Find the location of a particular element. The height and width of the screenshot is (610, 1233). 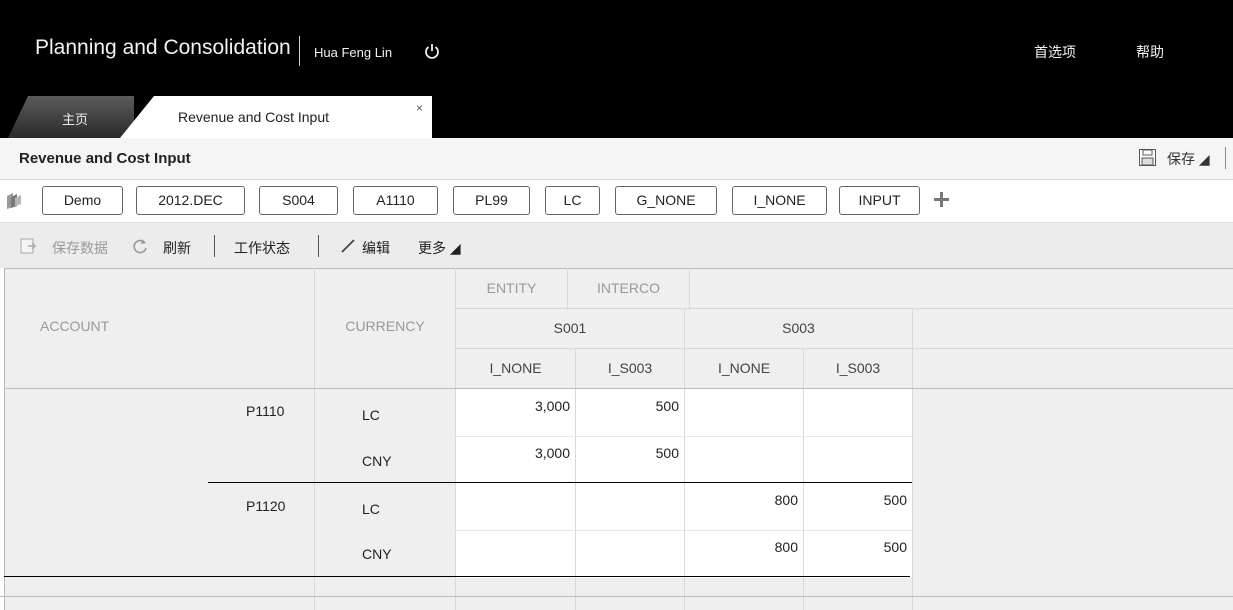

more-button: 更多 ◢ is located at coordinates (439, 248).